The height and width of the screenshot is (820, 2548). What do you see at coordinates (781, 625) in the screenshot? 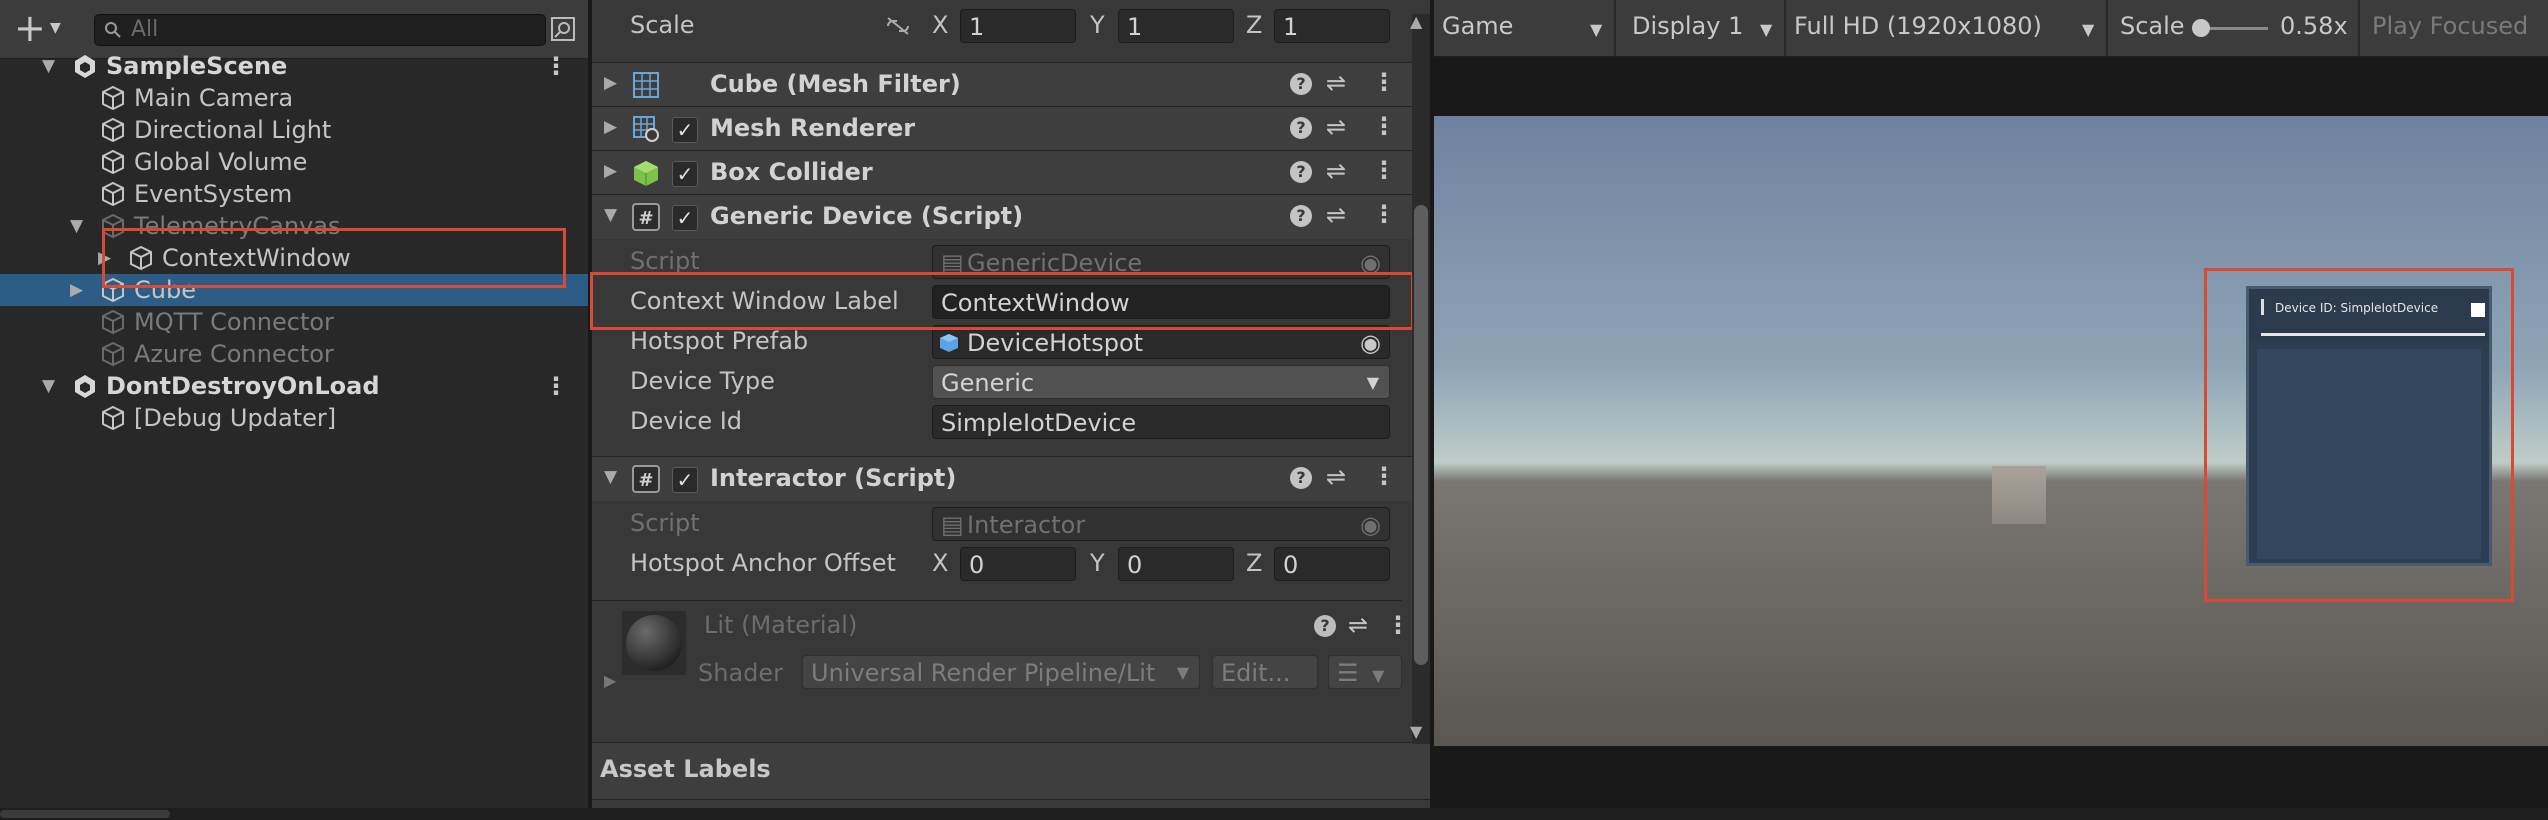
I see `material-name: Lit (Material)` at bounding box center [781, 625].